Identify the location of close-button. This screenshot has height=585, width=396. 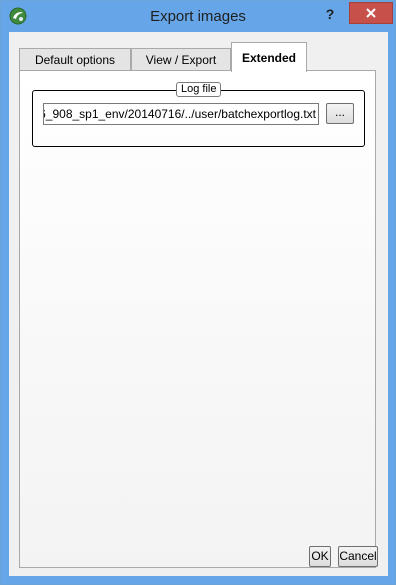
(371, 13).